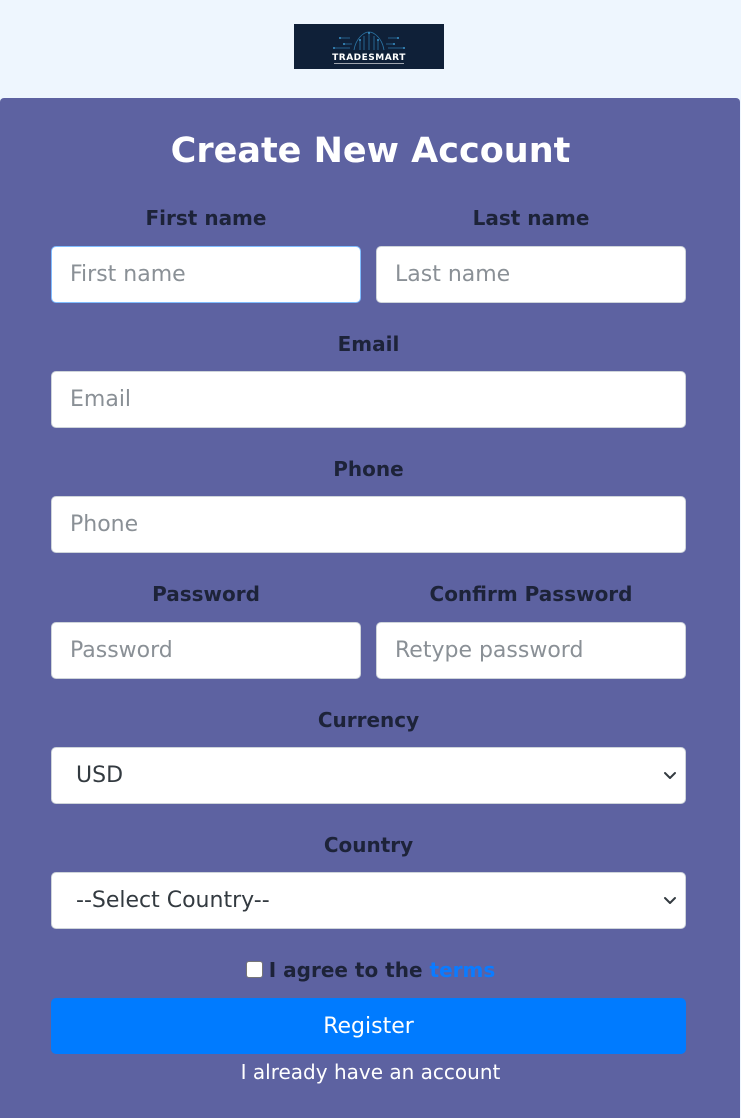 This screenshot has width=741, height=1118. I want to click on confirm-password-input, so click(531, 650).